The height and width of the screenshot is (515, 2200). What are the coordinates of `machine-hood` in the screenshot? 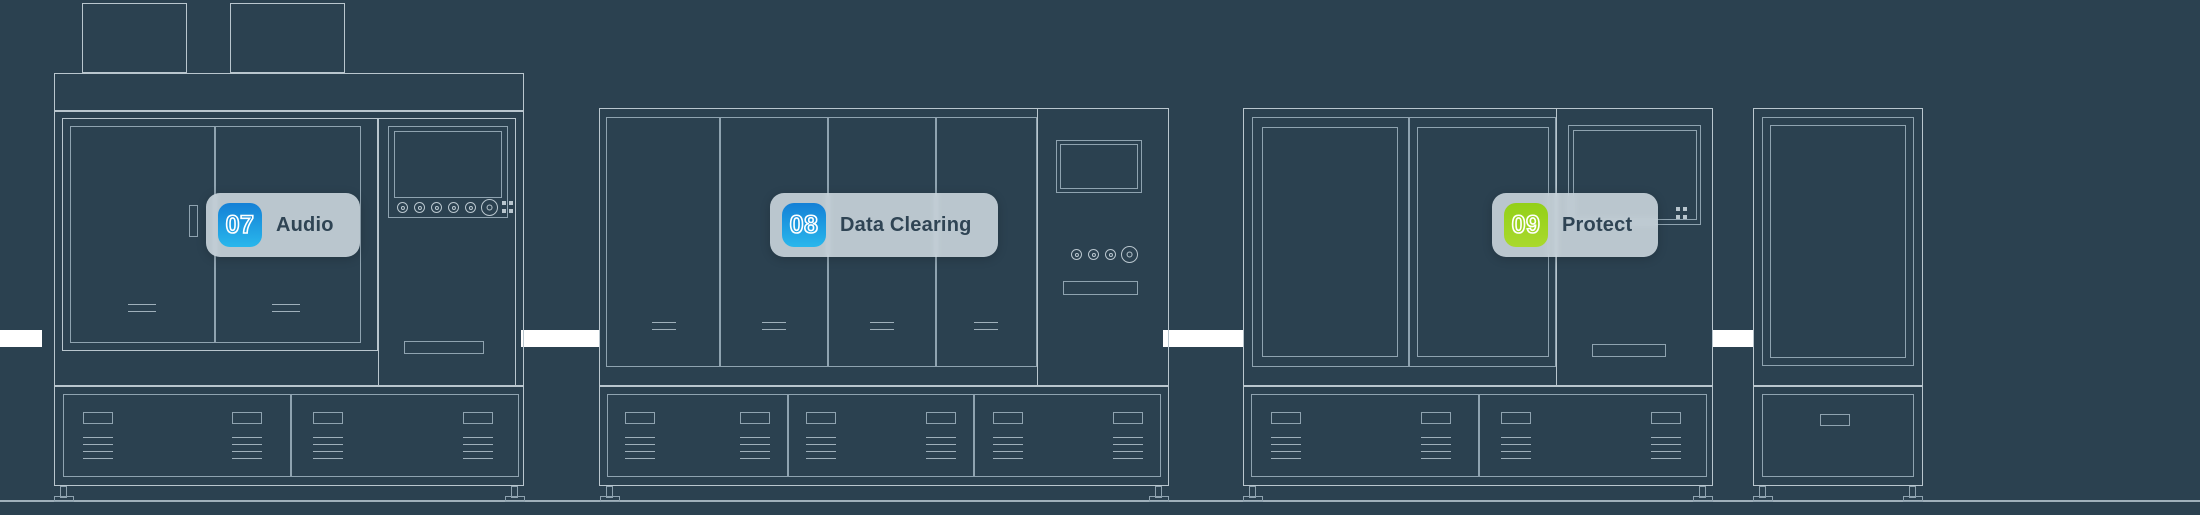 It's located at (289, 92).